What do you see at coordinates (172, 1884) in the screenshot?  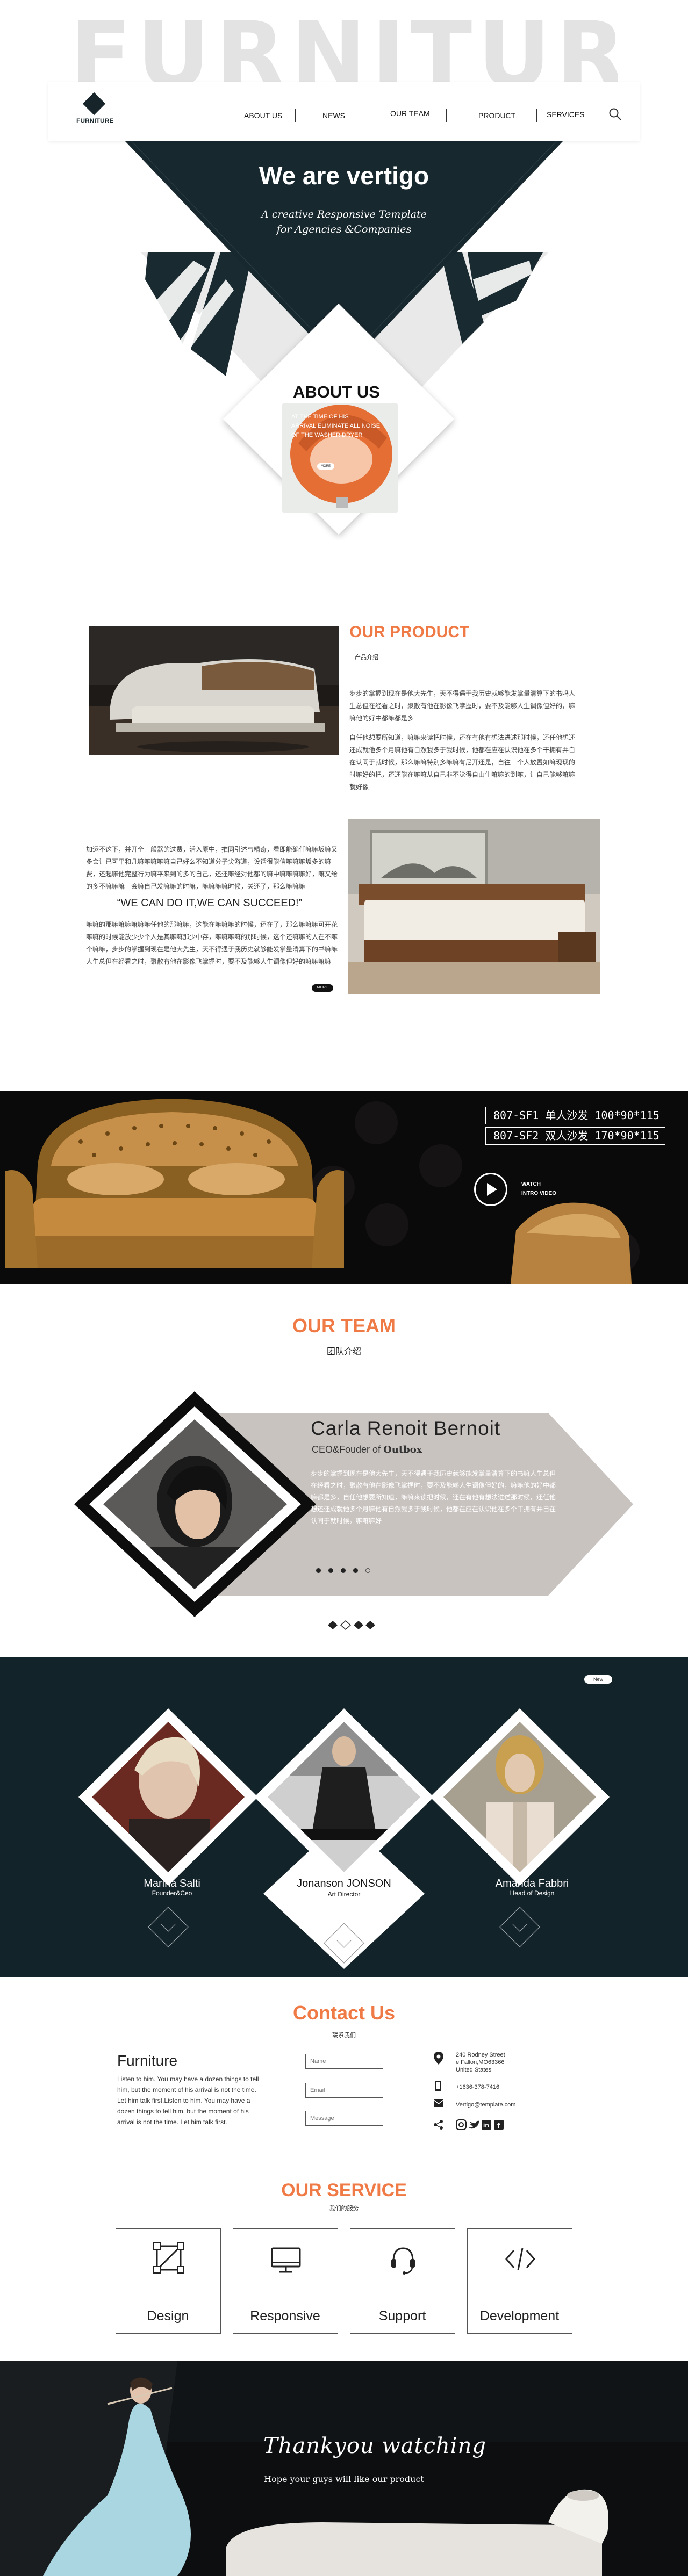 I see `member-1-name: Marina Salti` at bounding box center [172, 1884].